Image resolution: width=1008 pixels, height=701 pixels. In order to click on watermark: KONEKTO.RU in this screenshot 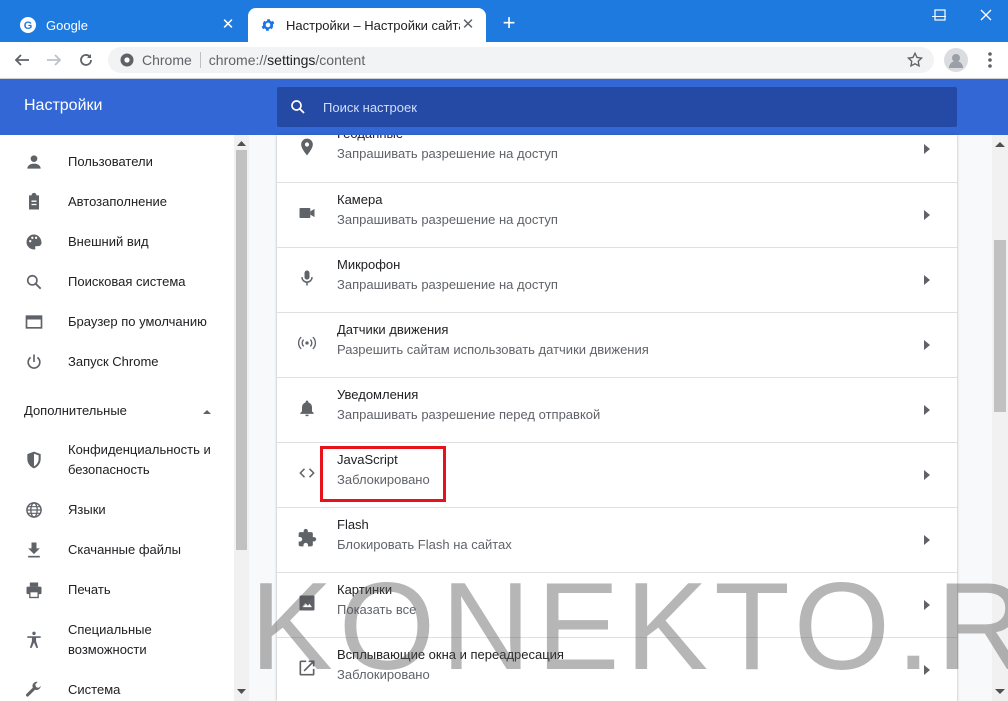, I will do `click(629, 627)`.